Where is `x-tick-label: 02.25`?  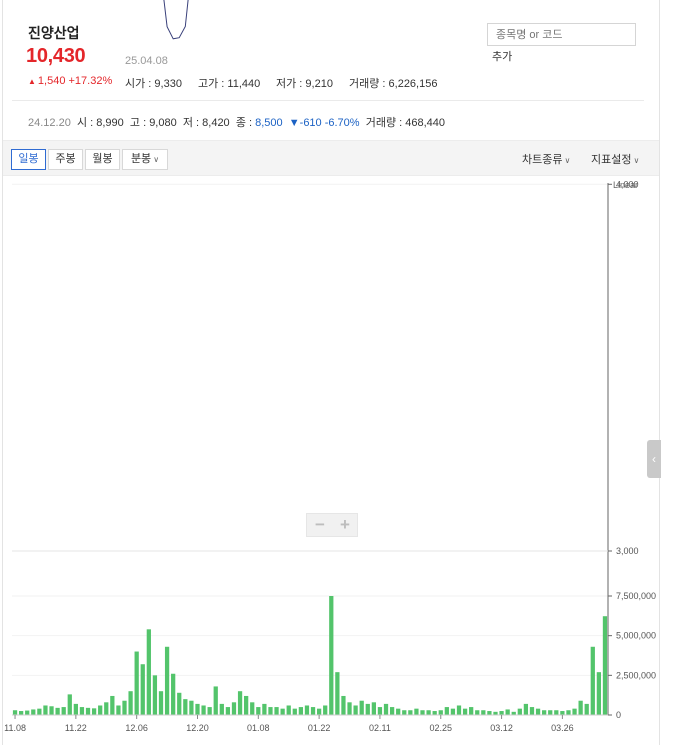 x-tick-label: 02.25 is located at coordinates (440, 728).